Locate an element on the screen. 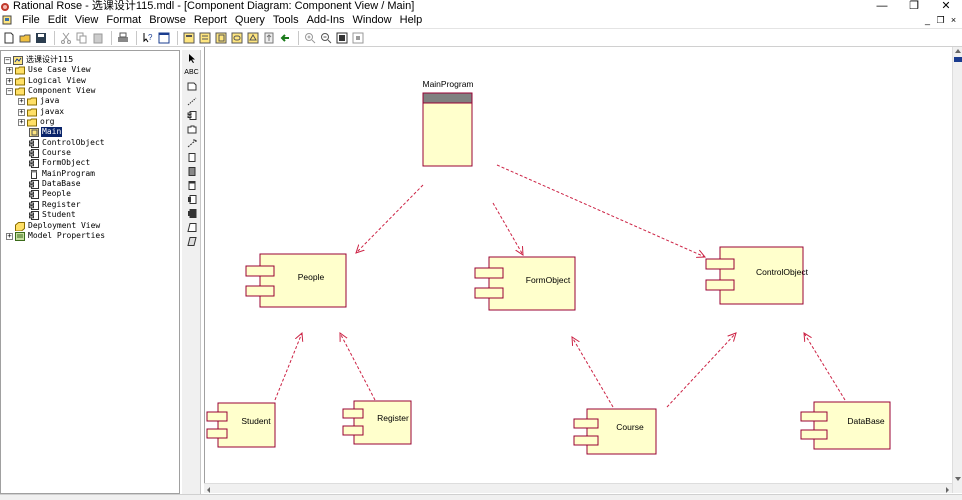 The image size is (962, 500). menu-query: Query is located at coordinates (250, 20).